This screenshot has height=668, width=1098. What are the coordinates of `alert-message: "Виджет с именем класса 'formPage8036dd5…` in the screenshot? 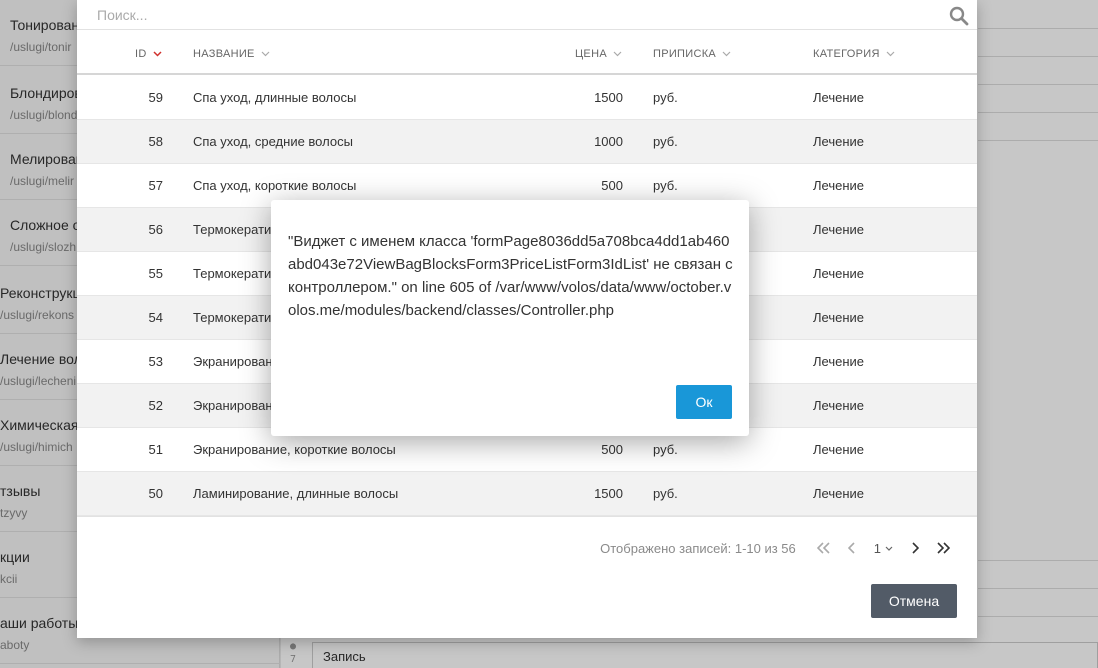 It's located at (510, 276).